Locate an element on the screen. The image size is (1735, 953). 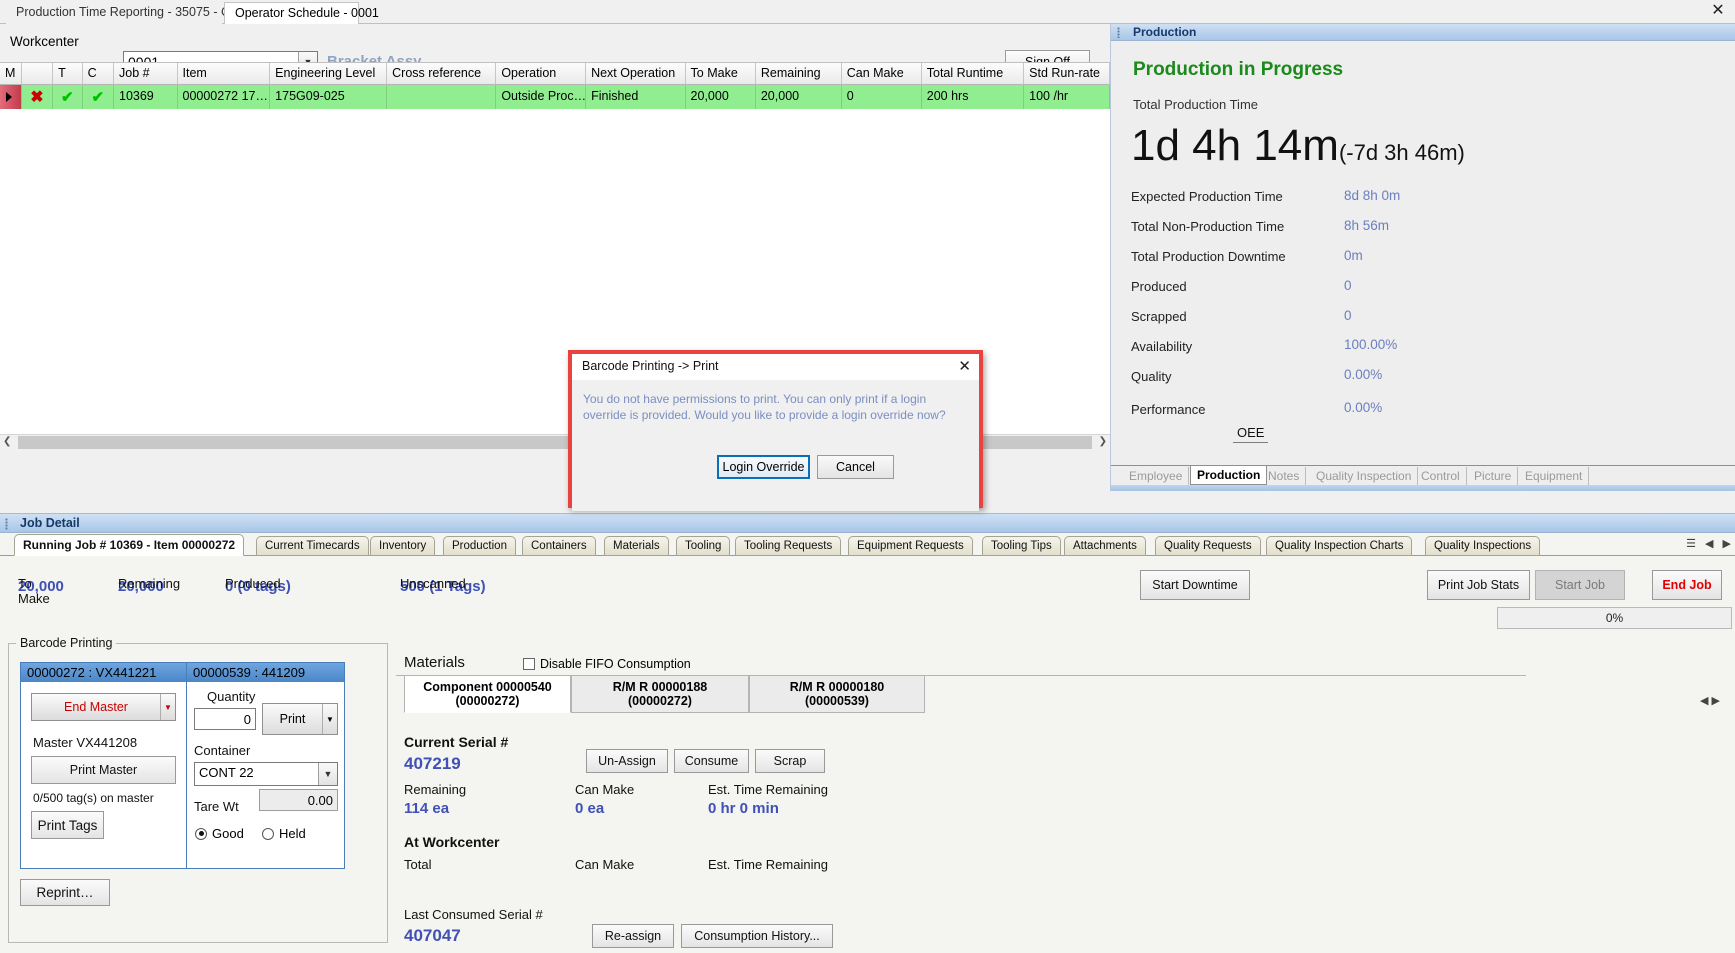
material-tab-component-00000540: Component 00000540 (00000272) is located at coordinates (487, 694).